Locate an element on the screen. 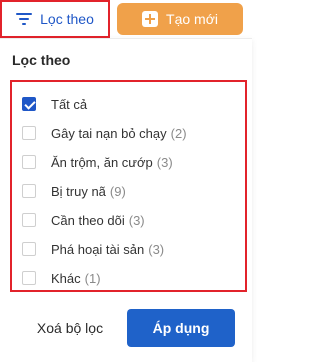  filter-button: Lọc theo is located at coordinates (55, 19).